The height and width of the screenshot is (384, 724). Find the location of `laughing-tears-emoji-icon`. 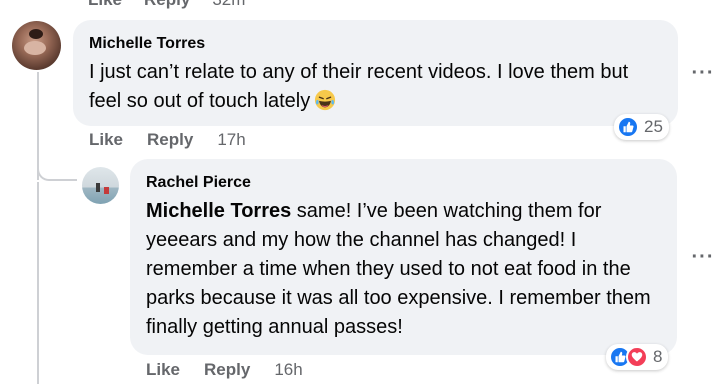

laughing-tears-emoji-icon is located at coordinates (325, 100).